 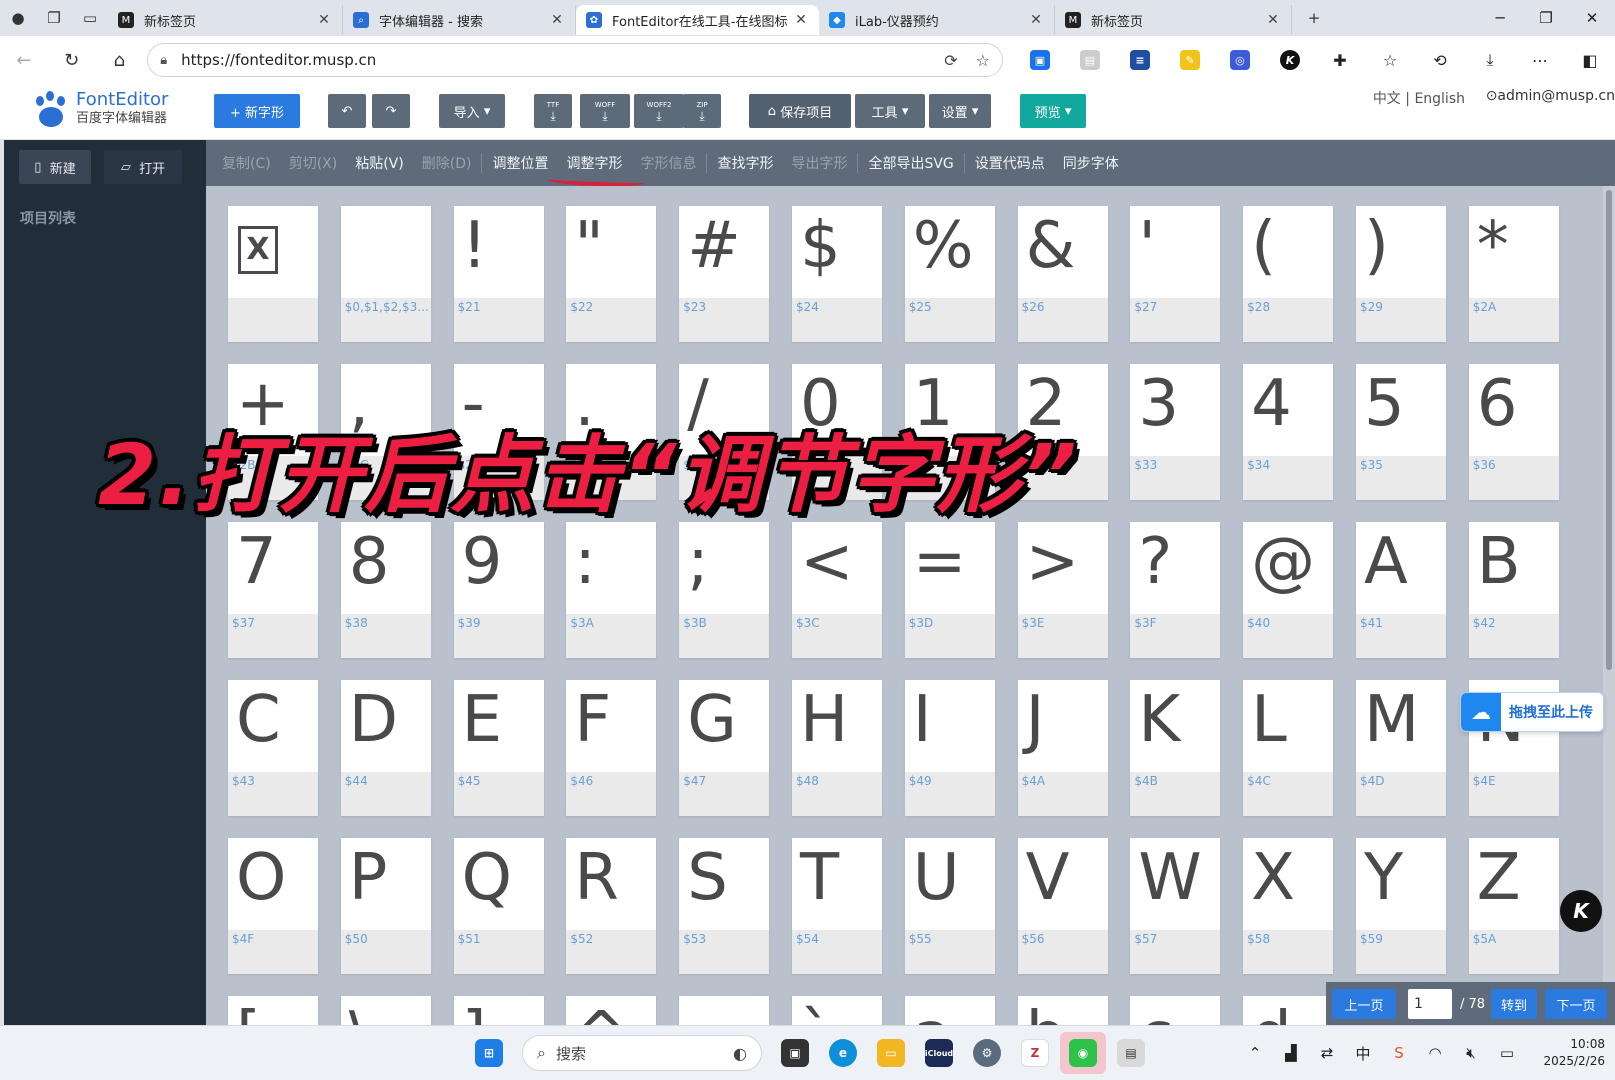 I want to click on glyph-cell: @ $40, so click(x=1288, y=590).